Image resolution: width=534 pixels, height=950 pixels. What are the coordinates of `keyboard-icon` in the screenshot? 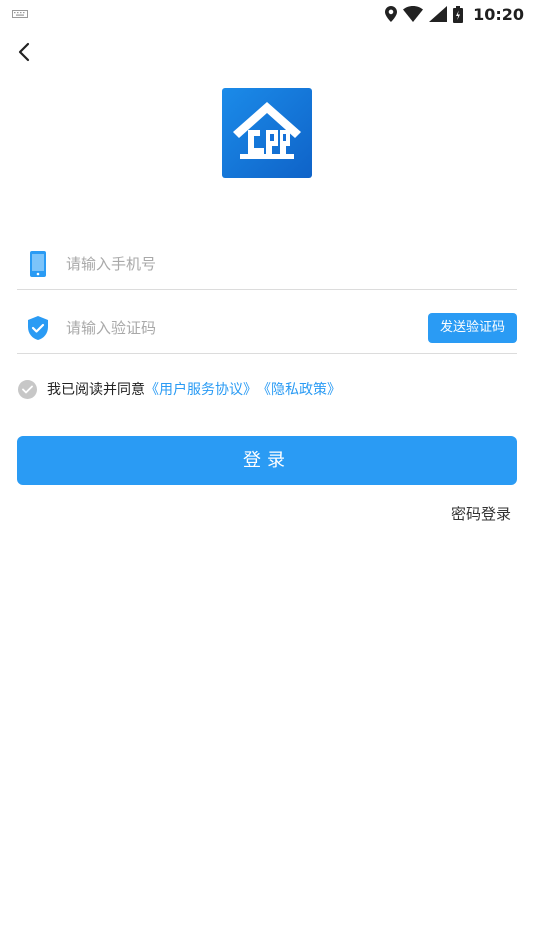 It's located at (20, 14).